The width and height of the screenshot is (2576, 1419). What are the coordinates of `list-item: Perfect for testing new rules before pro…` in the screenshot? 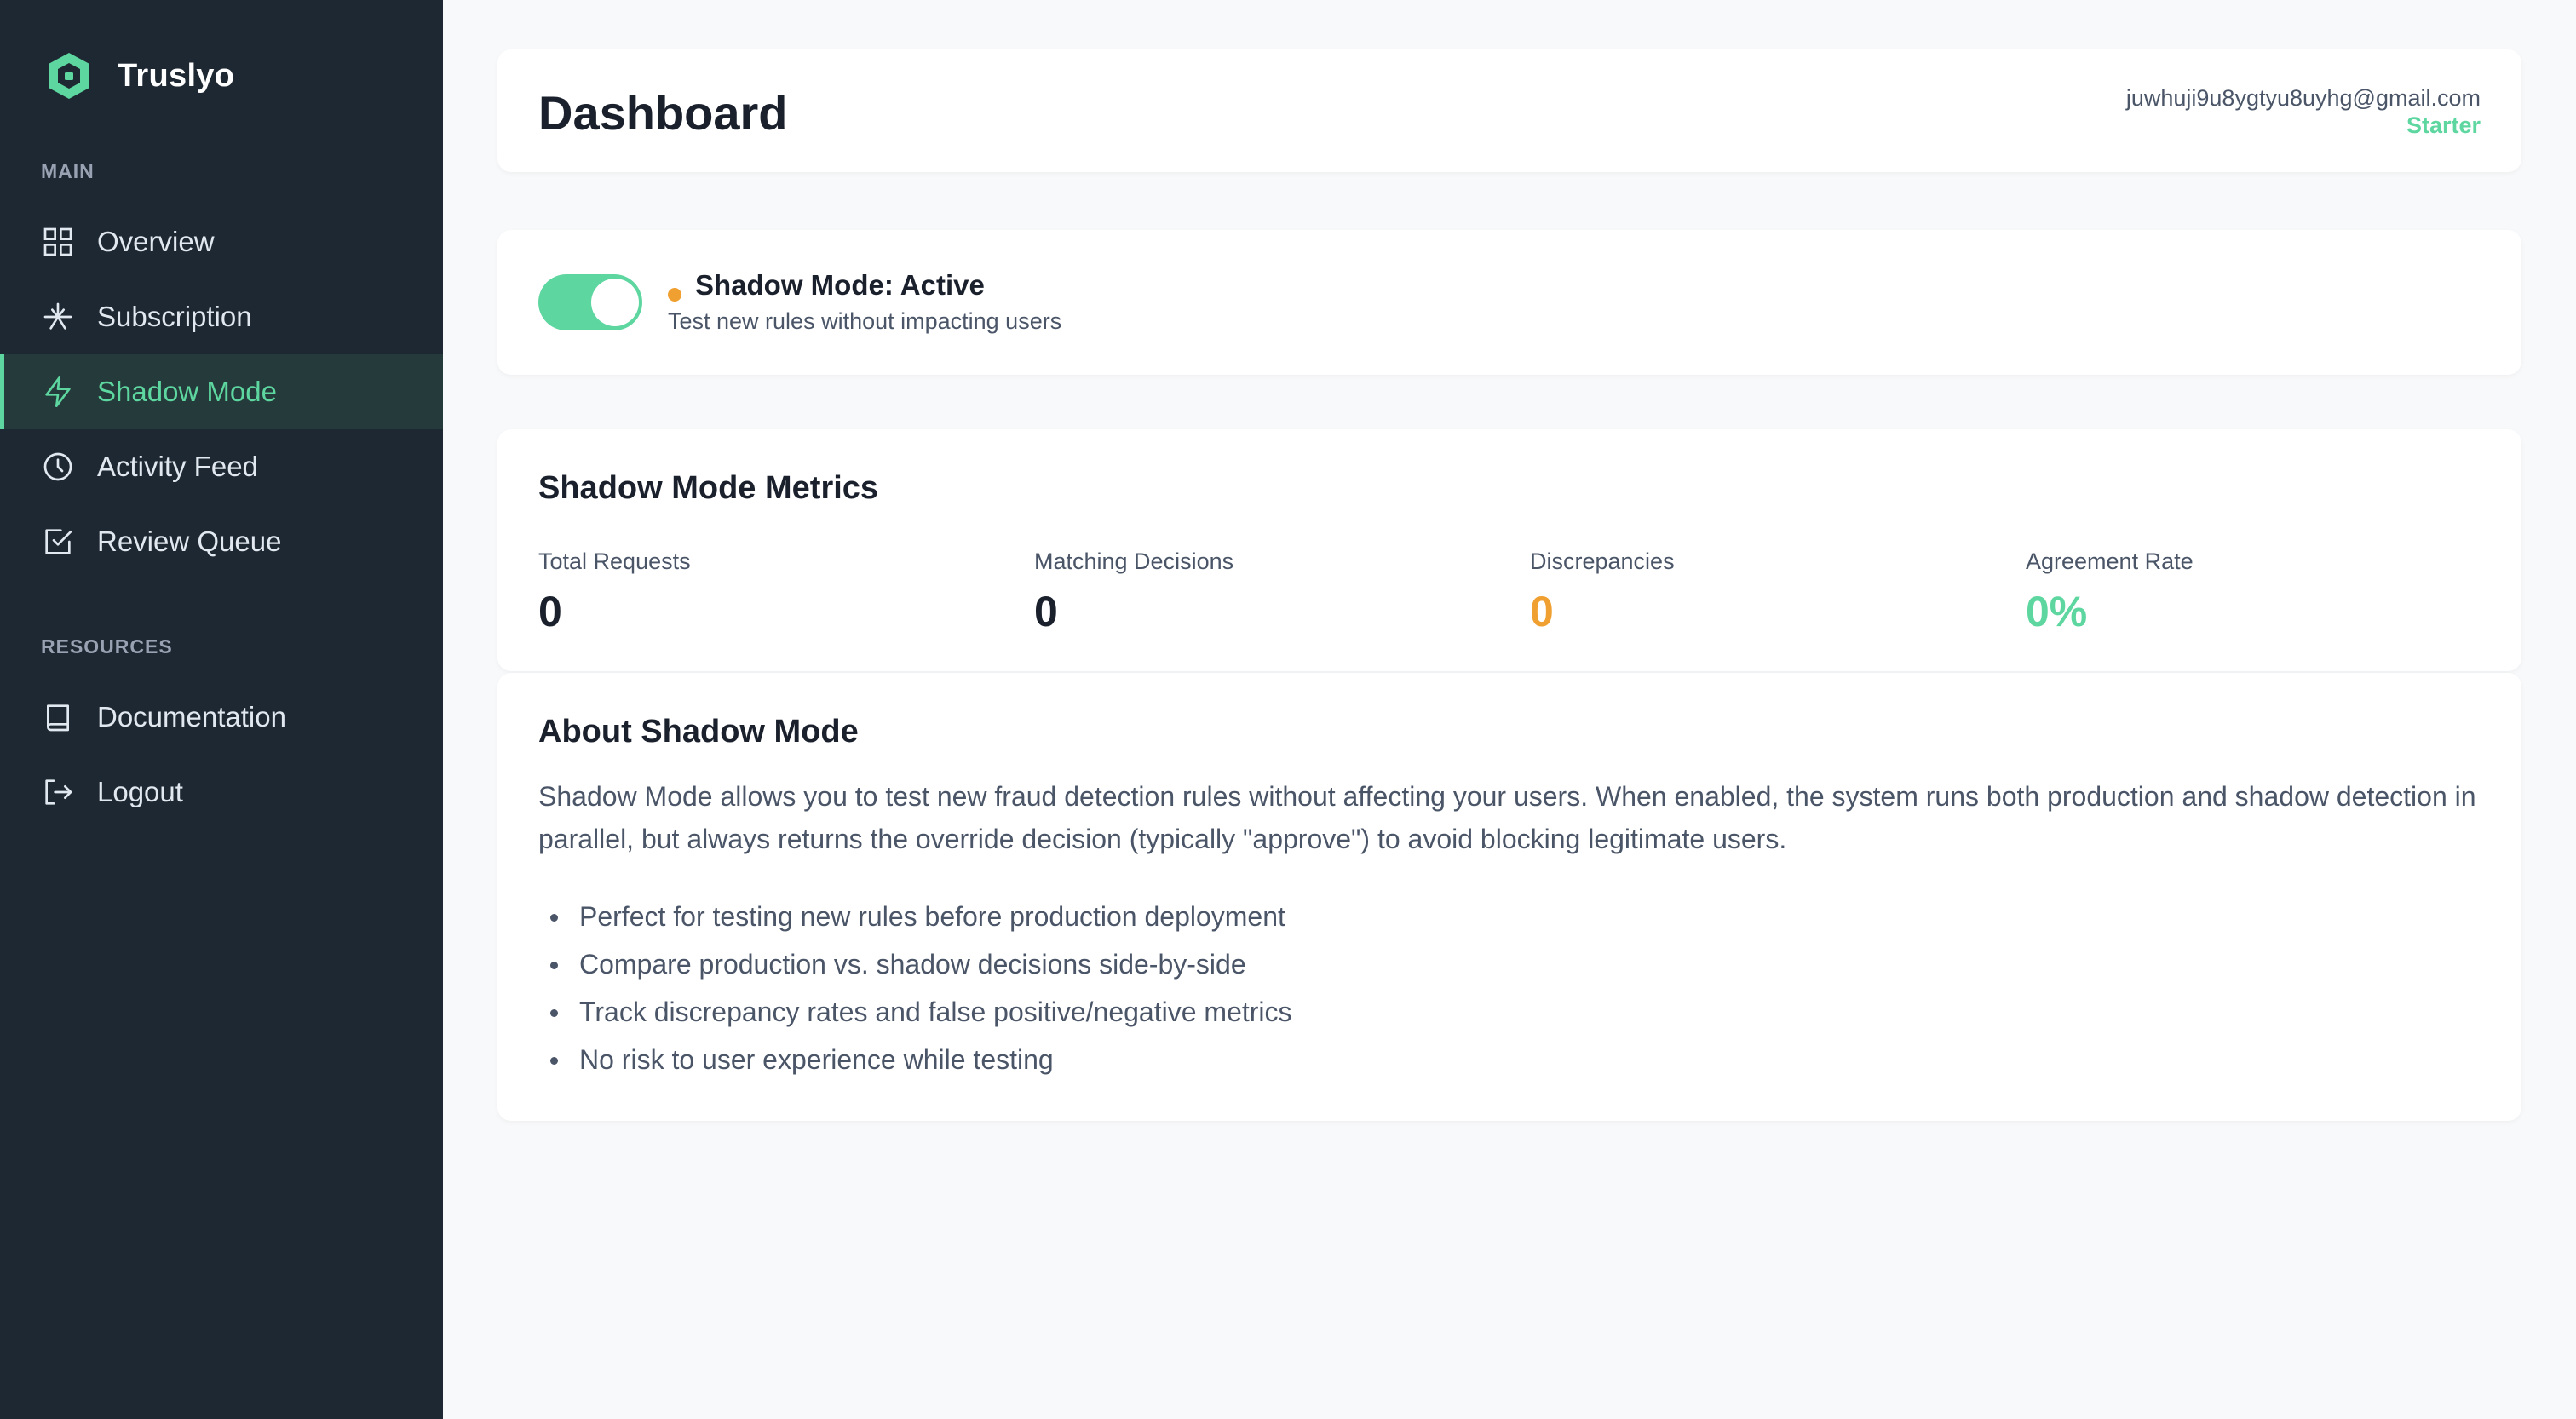 It's located at (915, 917).